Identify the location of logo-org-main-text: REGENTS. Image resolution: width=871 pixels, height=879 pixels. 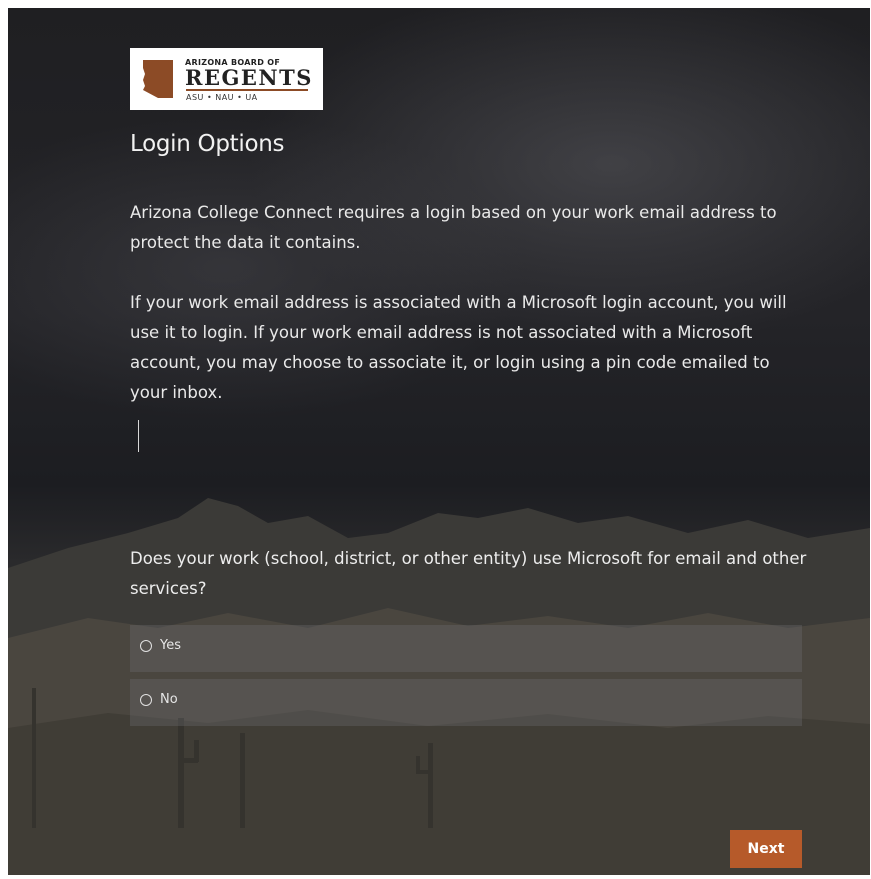
(249, 77).